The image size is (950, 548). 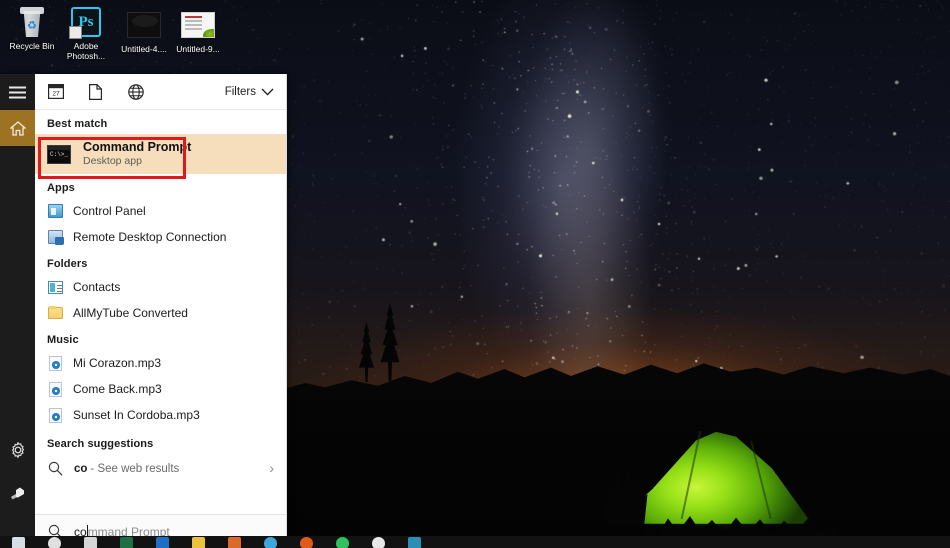 I want to click on home-icon, so click(x=17, y=128).